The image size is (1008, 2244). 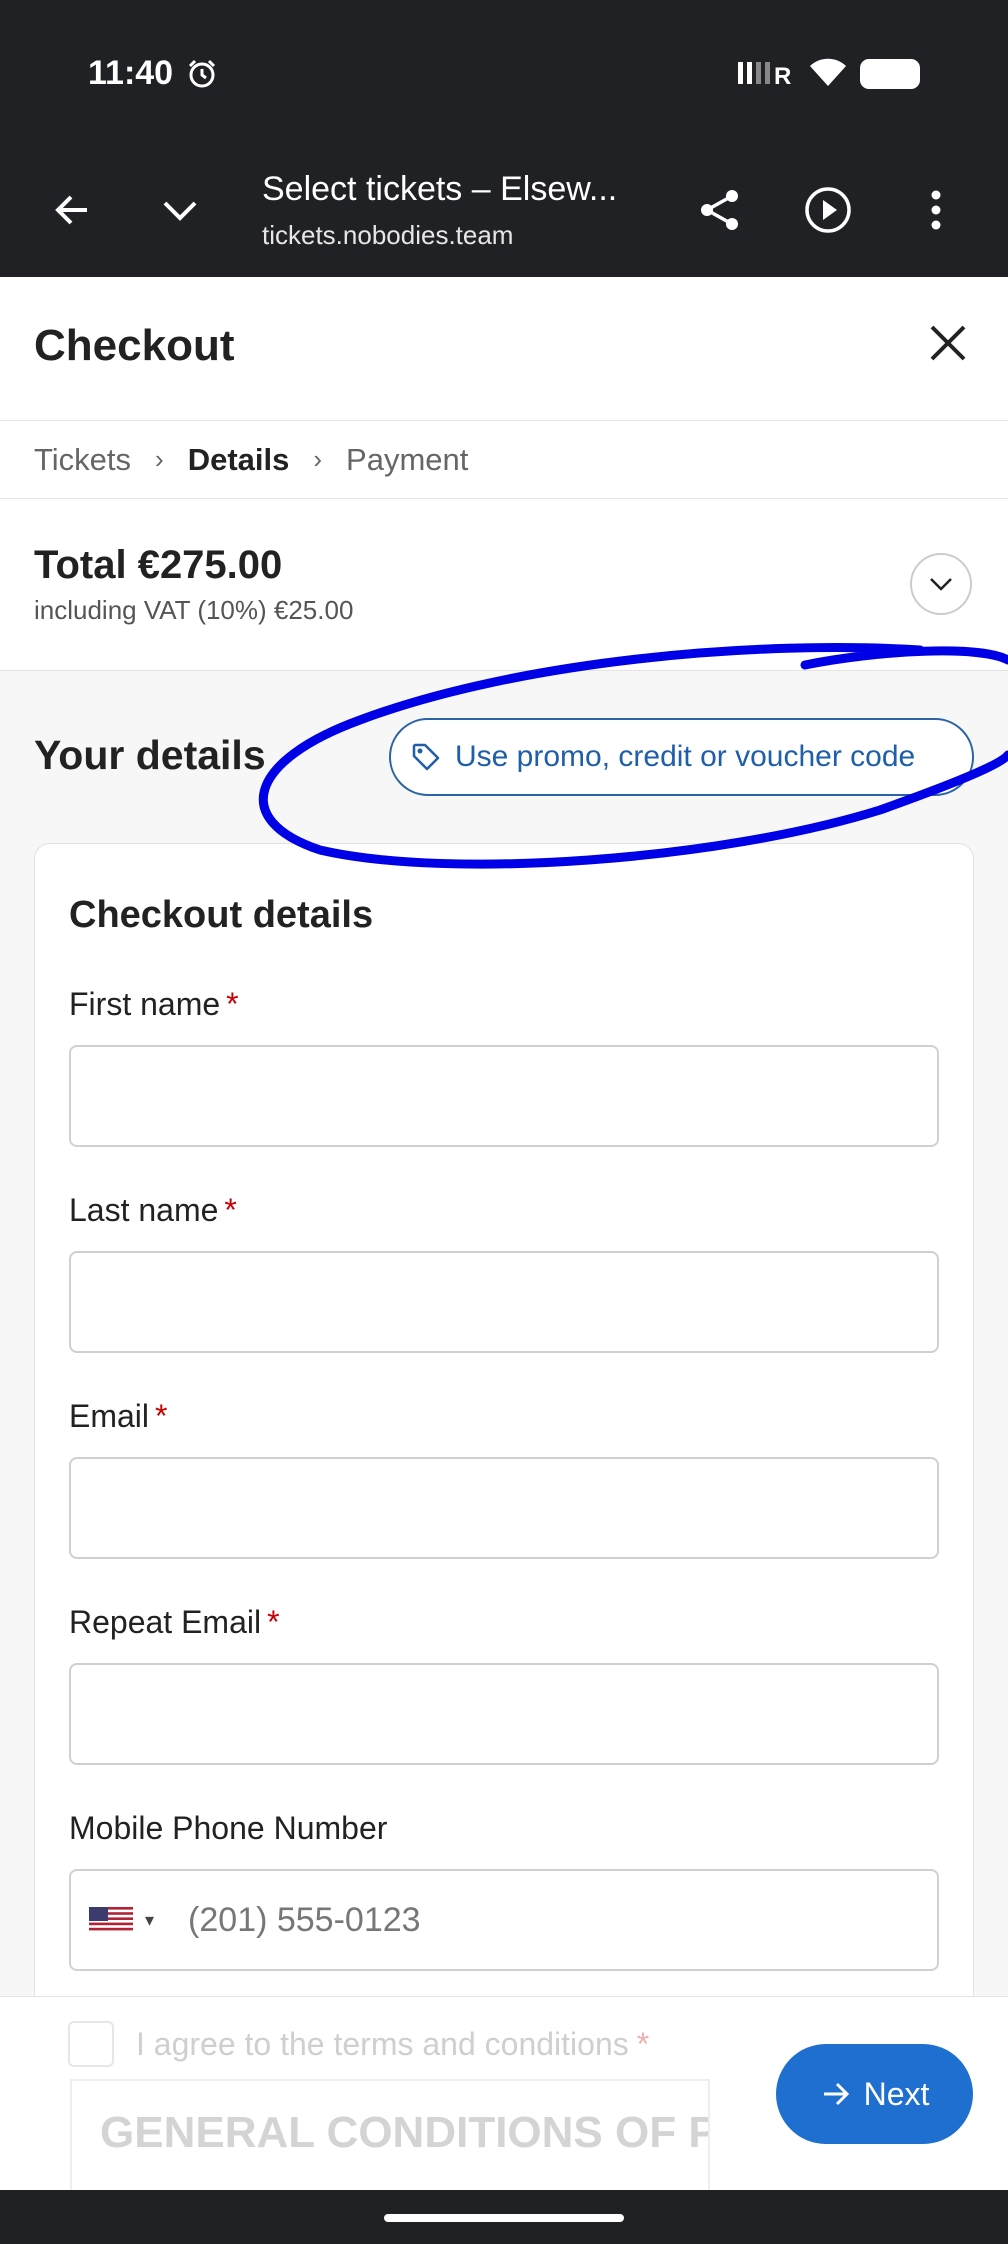 What do you see at coordinates (504, 460) in the screenshot?
I see `breadcrumb: Tickets › Details › Payment` at bounding box center [504, 460].